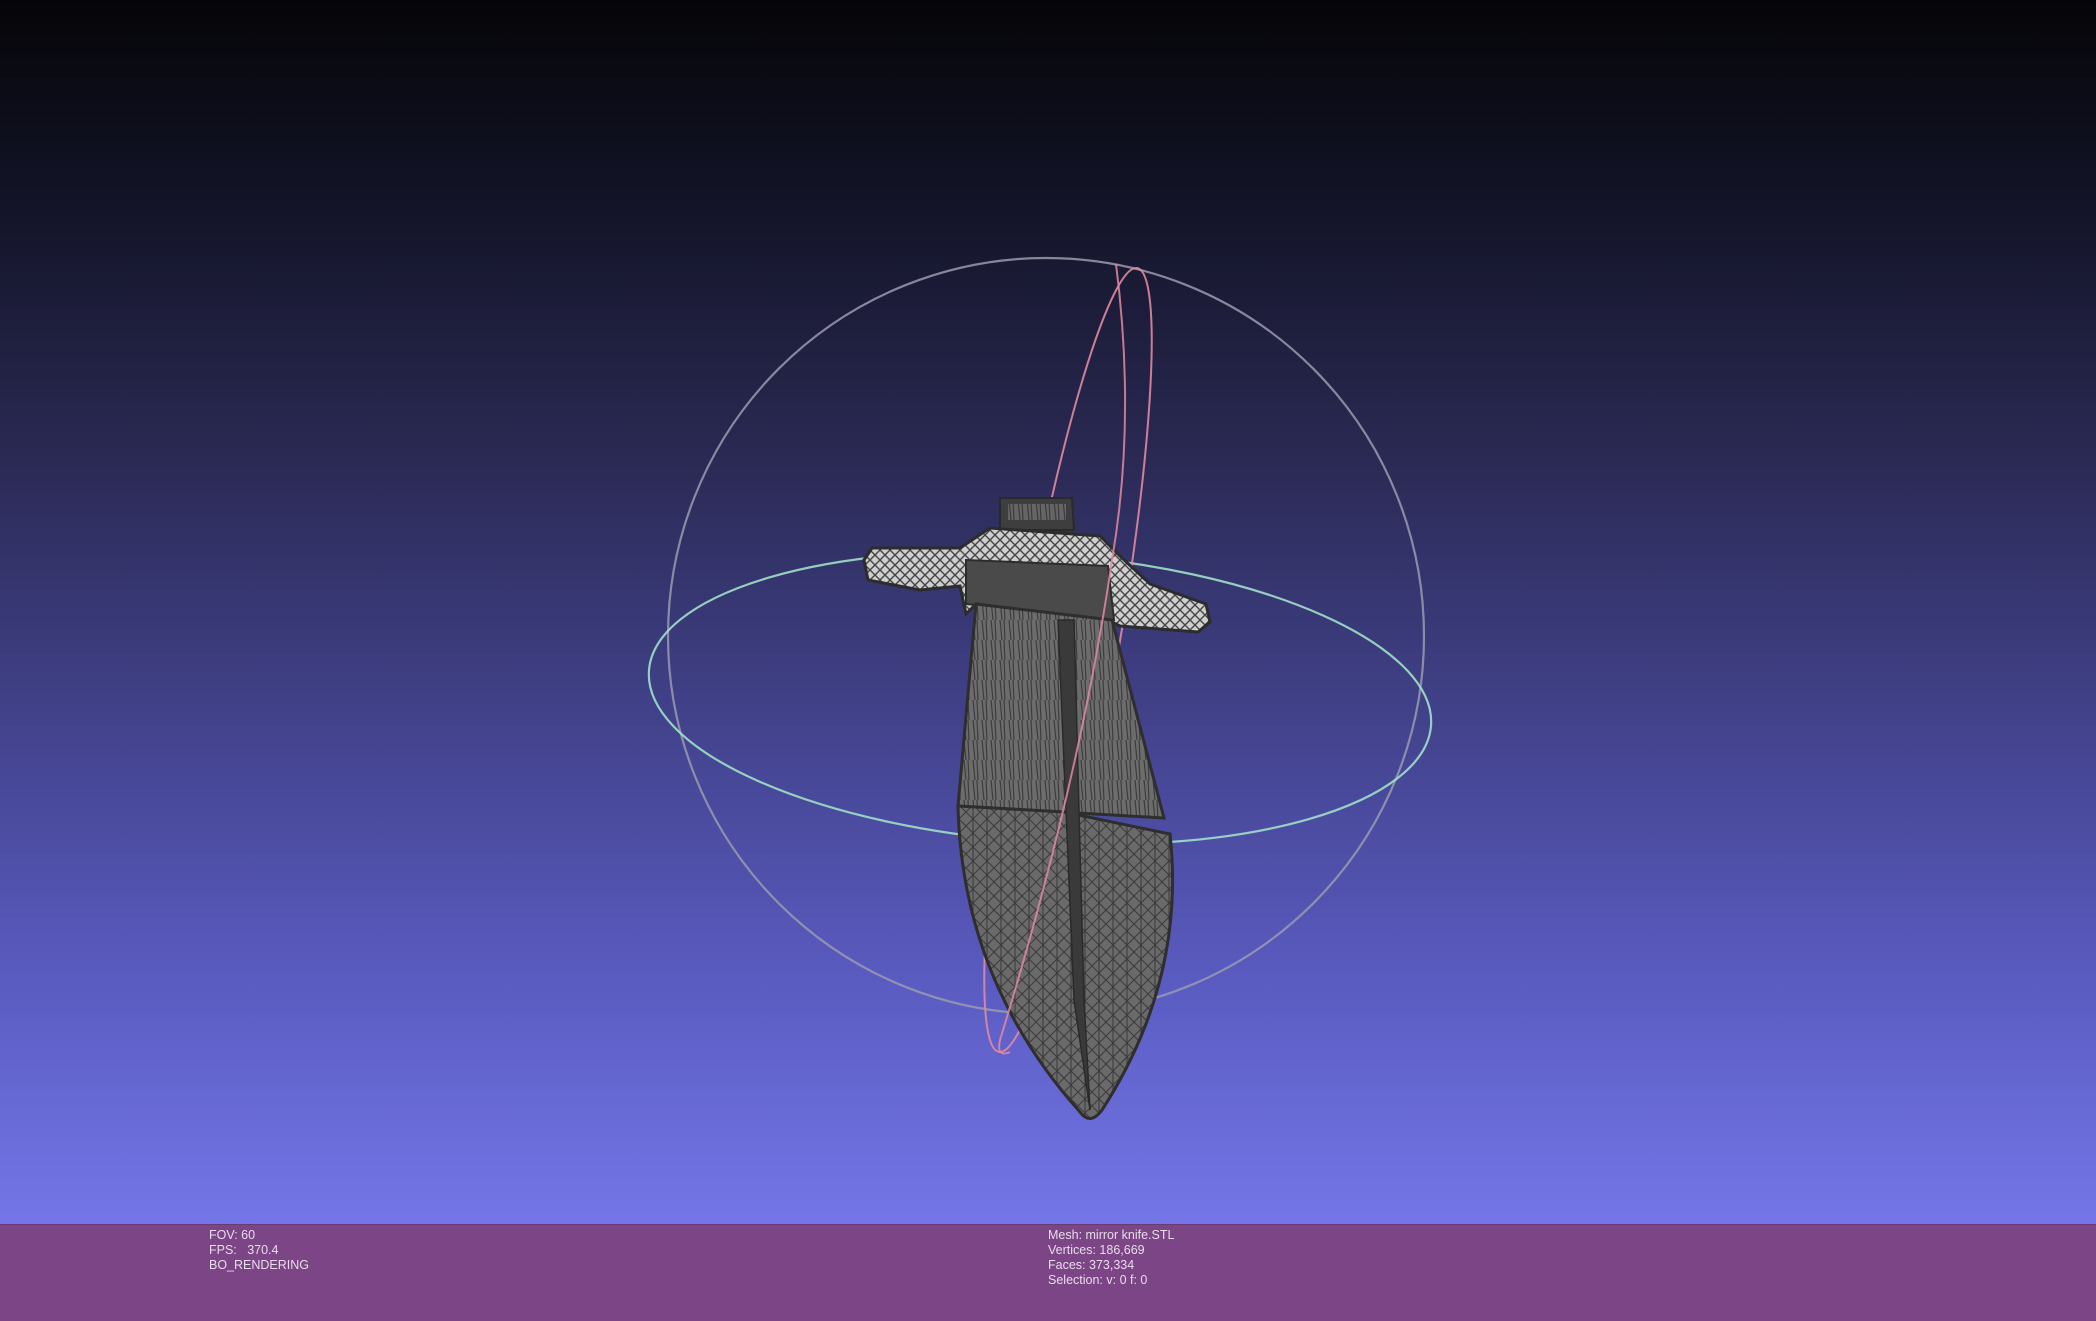 This screenshot has height=1321, width=2096. What do you see at coordinates (1111, 1235) in the screenshot?
I see `mesh-name-readout: Mesh: mirror knife.STL` at bounding box center [1111, 1235].